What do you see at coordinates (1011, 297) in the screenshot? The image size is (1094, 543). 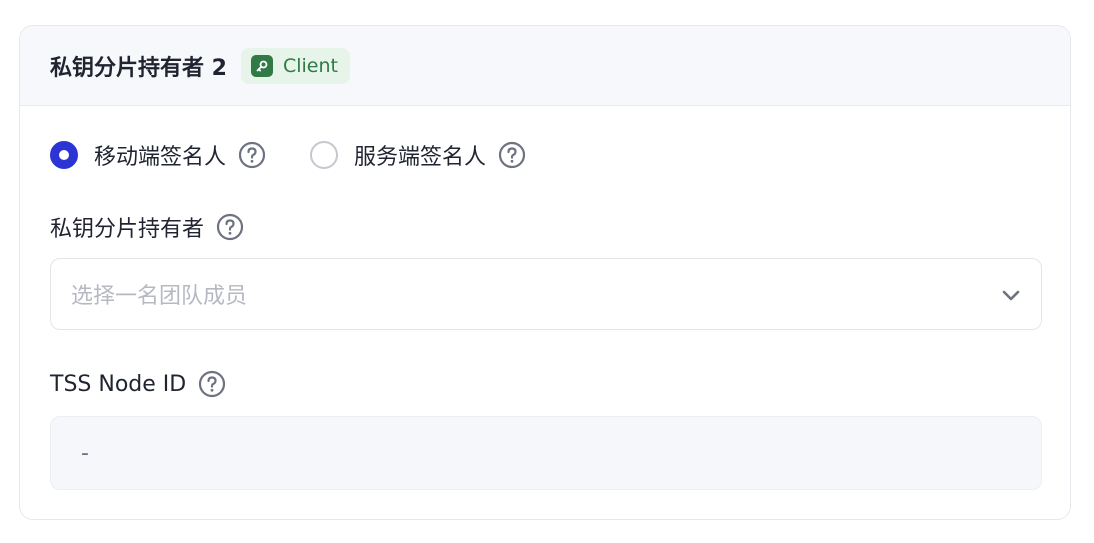 I see `chevron-down-icon` at bounding box center [1011, 297].